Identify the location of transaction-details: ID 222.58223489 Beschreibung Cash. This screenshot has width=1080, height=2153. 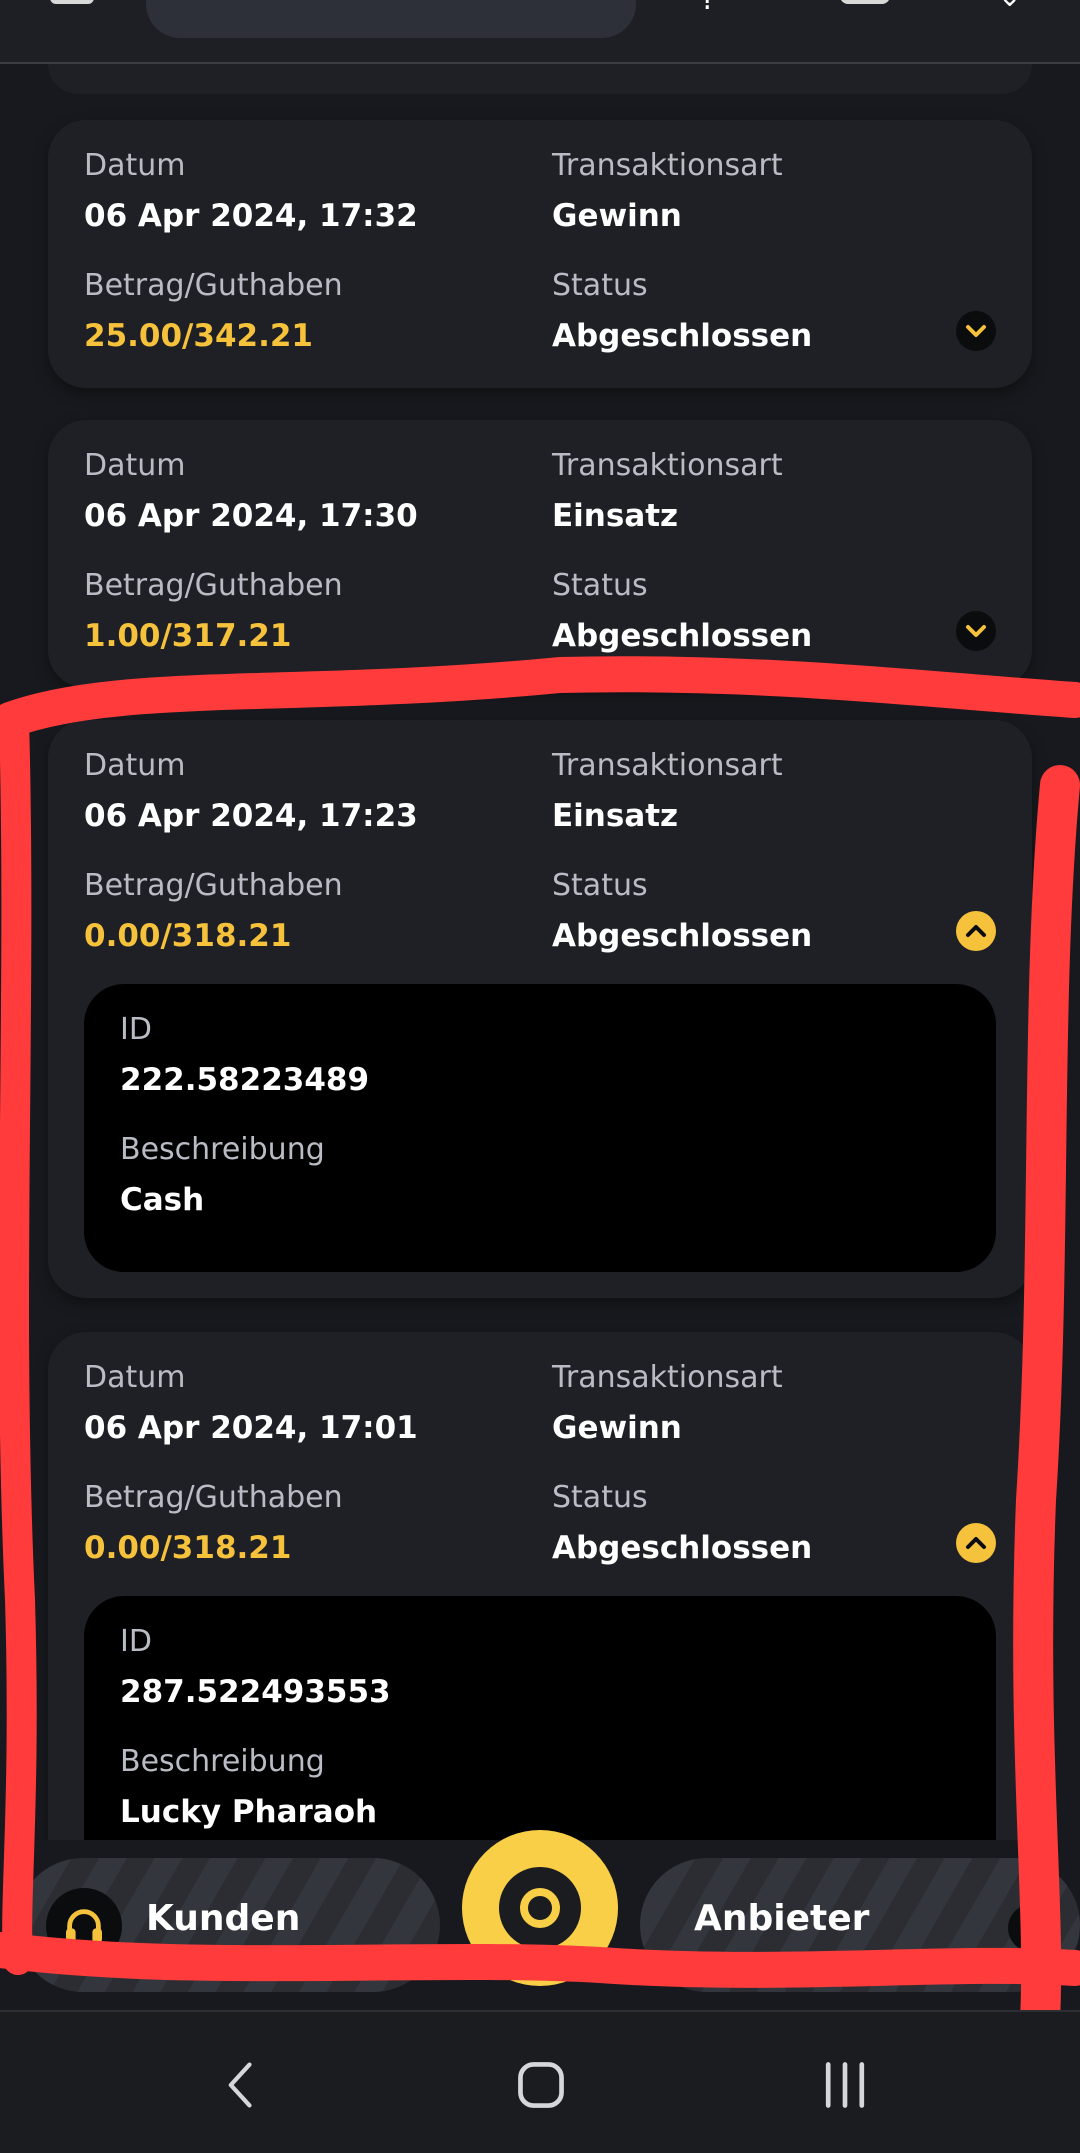
(540, 1128).